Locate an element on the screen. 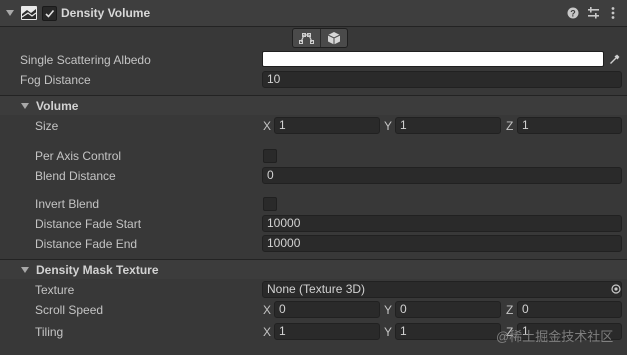 The width and height of the screenshot is (627, 355). tiling-y-field: 1 is located at coordinates (448, 331).